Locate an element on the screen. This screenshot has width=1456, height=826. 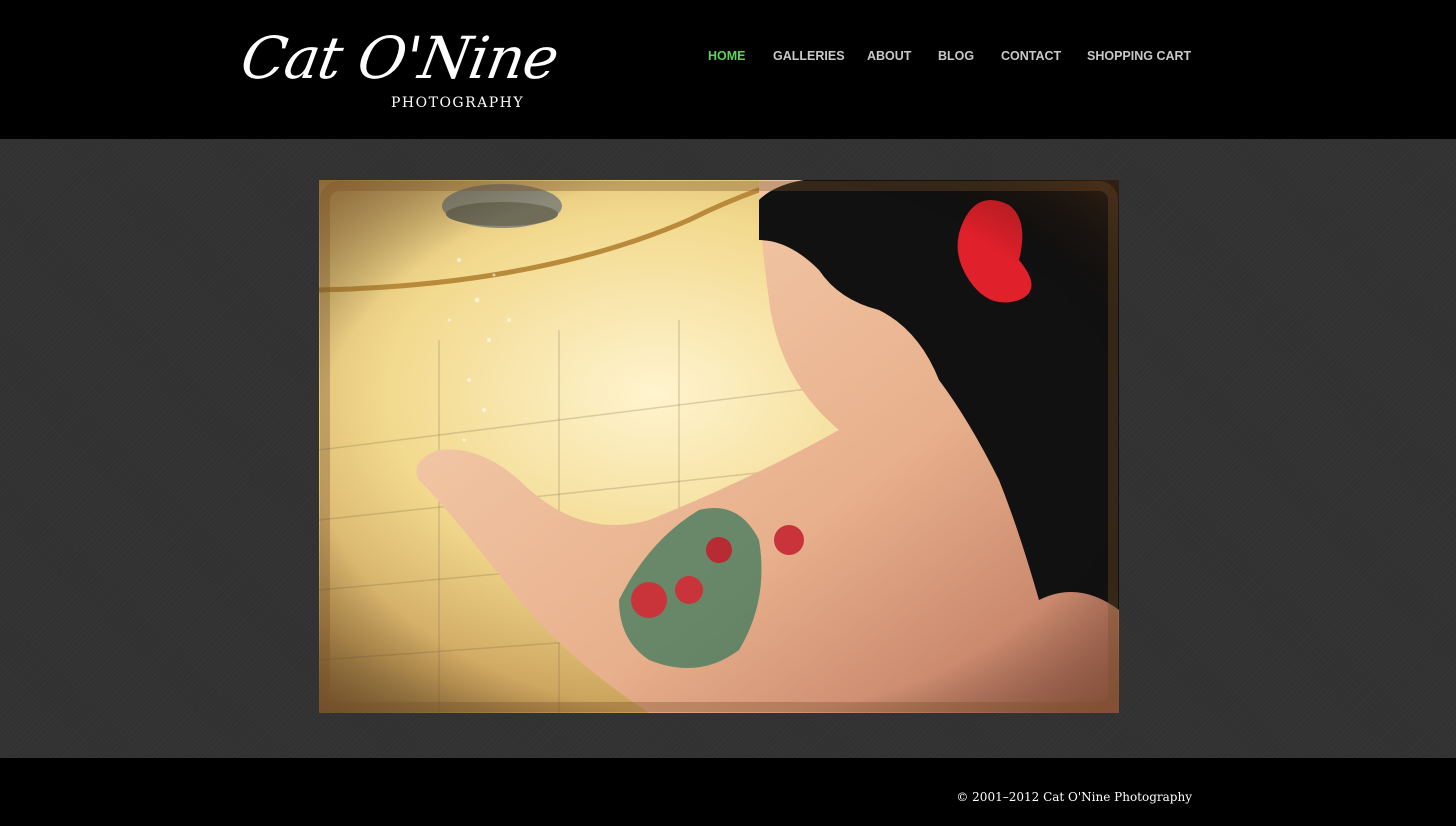
copyright-text: © 2001–2012 Cat O'Nine Photography is located at coordinates (1074, 797).